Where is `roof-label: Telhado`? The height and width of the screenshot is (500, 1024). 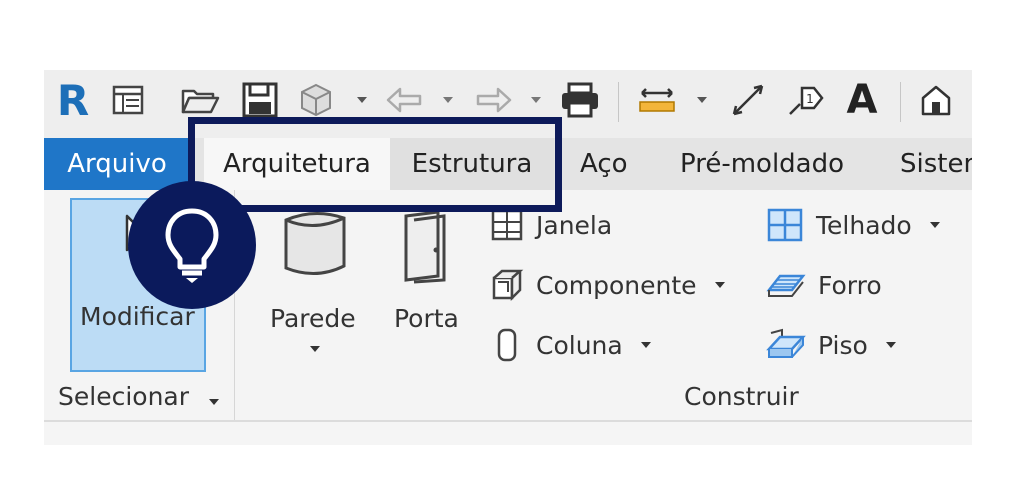
roof-label: Telhado is located at coordinates (864, 225).